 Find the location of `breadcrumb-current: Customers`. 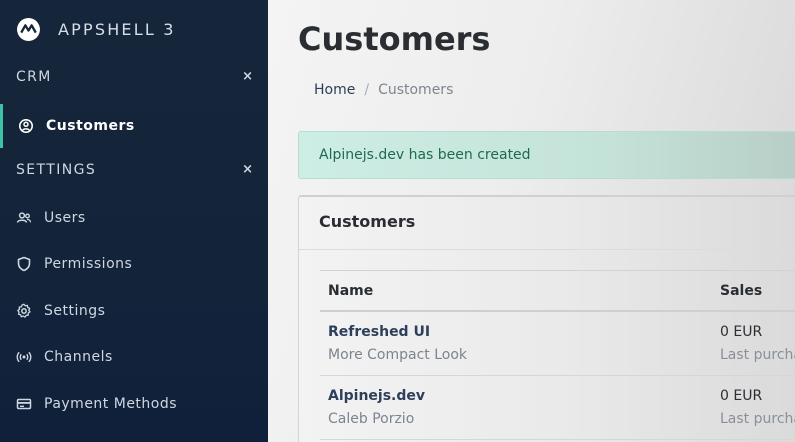

breadcrumb-current: Customers is located at coordinates (416, 90).